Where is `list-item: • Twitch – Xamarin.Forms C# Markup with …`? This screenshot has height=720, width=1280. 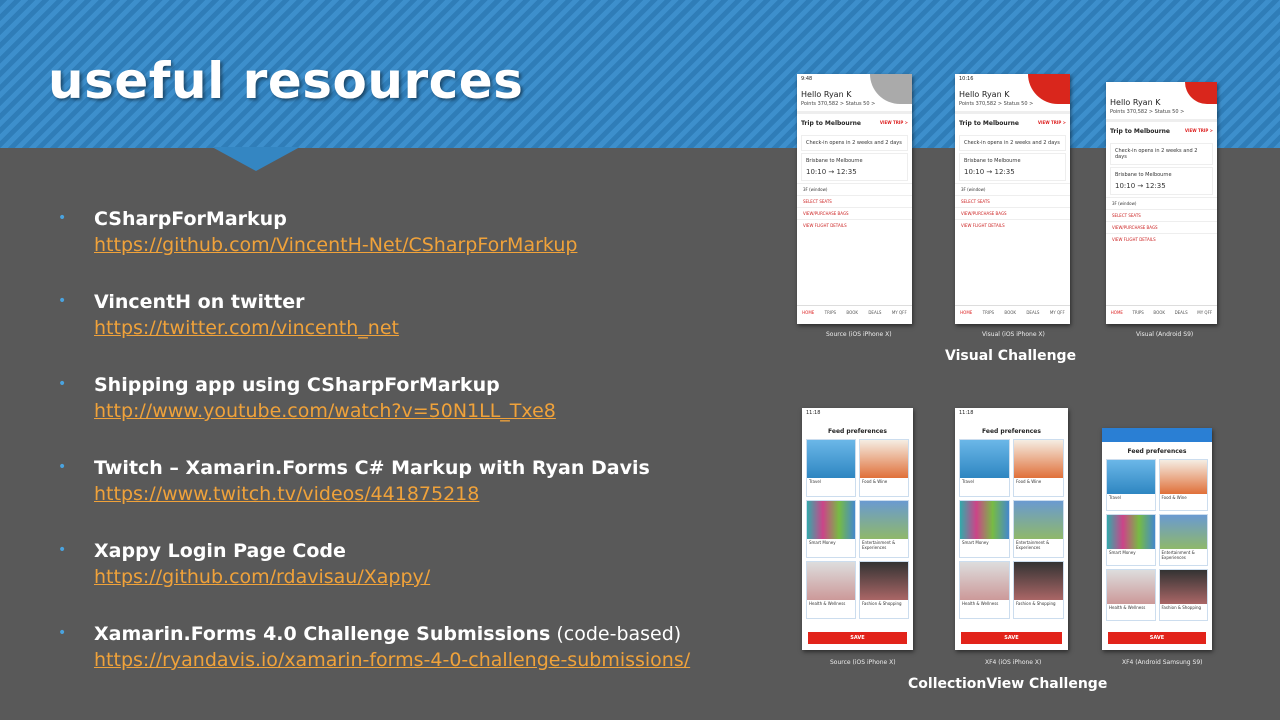 list-item: • Twitch – Xamarin.Forms C# Markup with … is located at coordinates (403, 496).